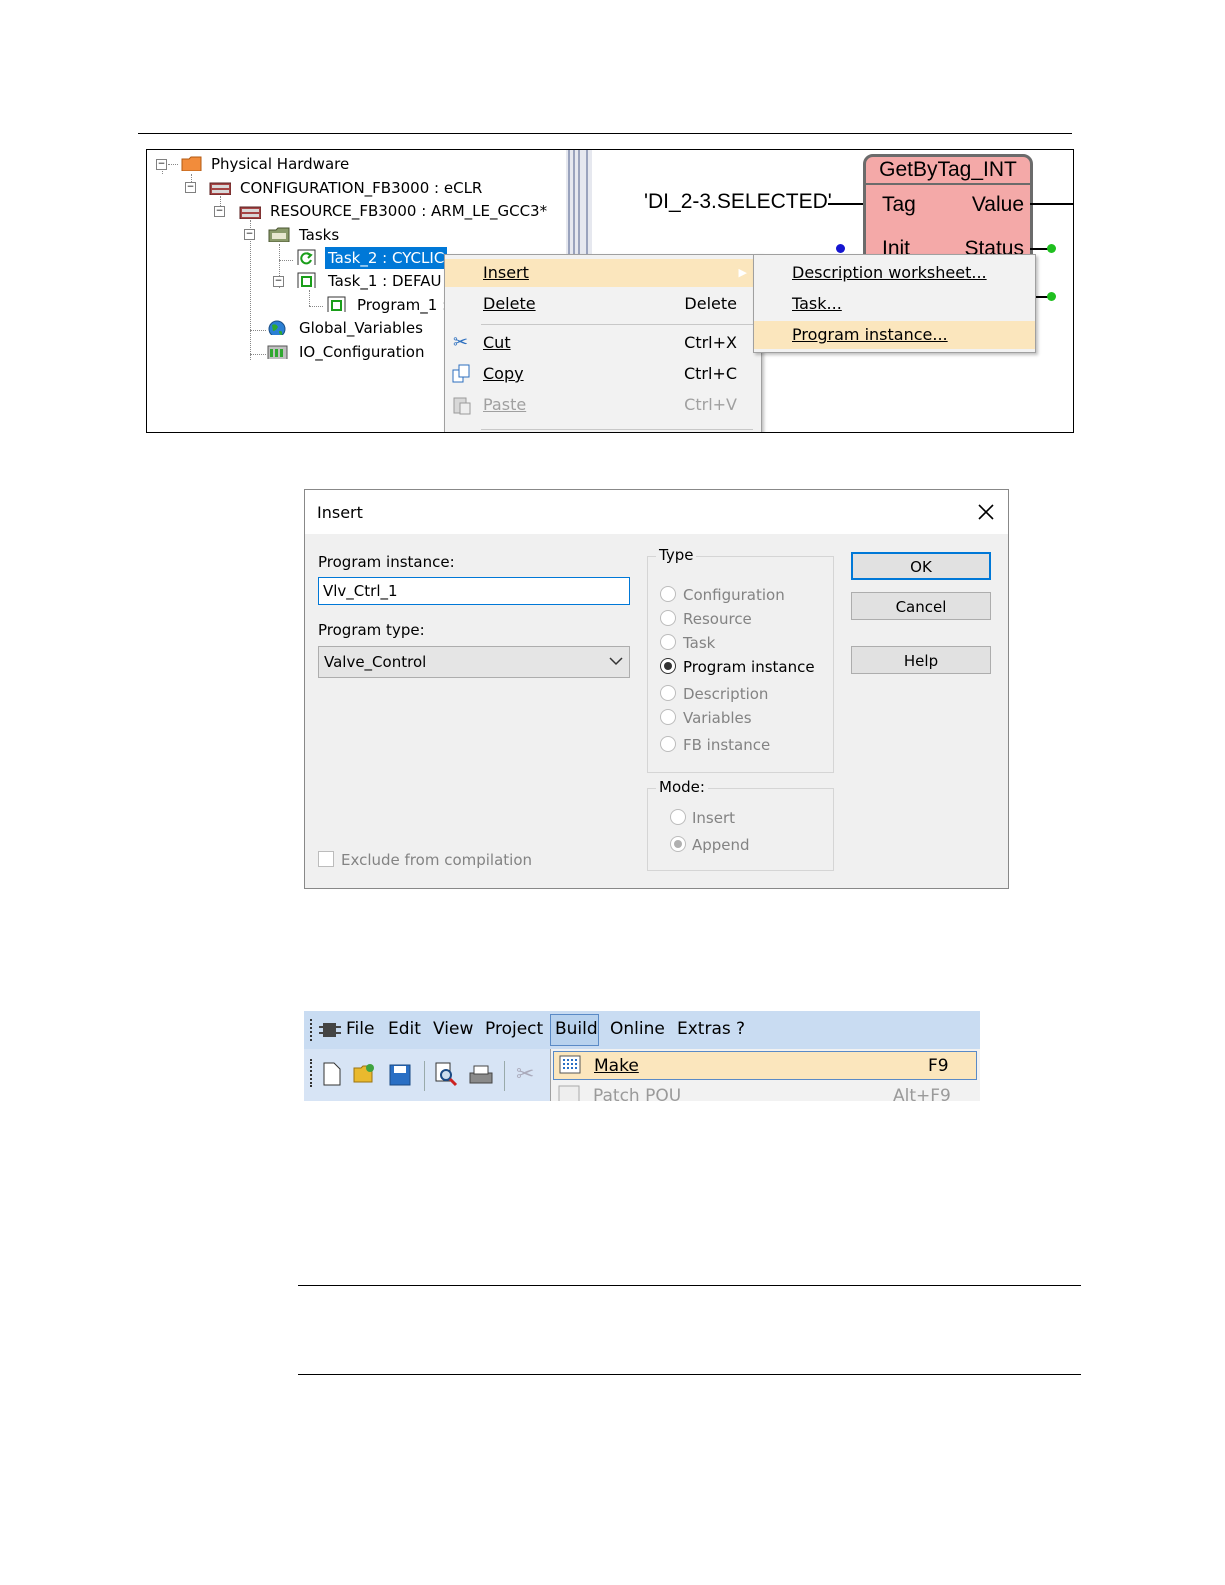  Describe the element at coordinates (921, 660) in the screenshot. I see `help-button: Help` at that location.